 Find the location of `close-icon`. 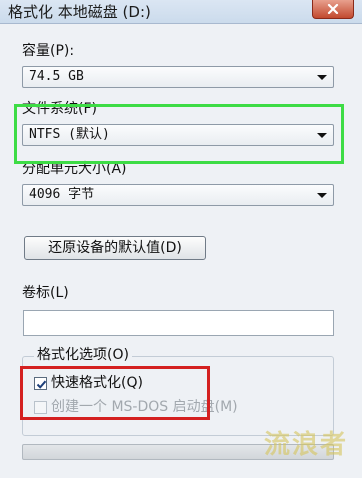

close-icon is located at coordinates (333, 9).